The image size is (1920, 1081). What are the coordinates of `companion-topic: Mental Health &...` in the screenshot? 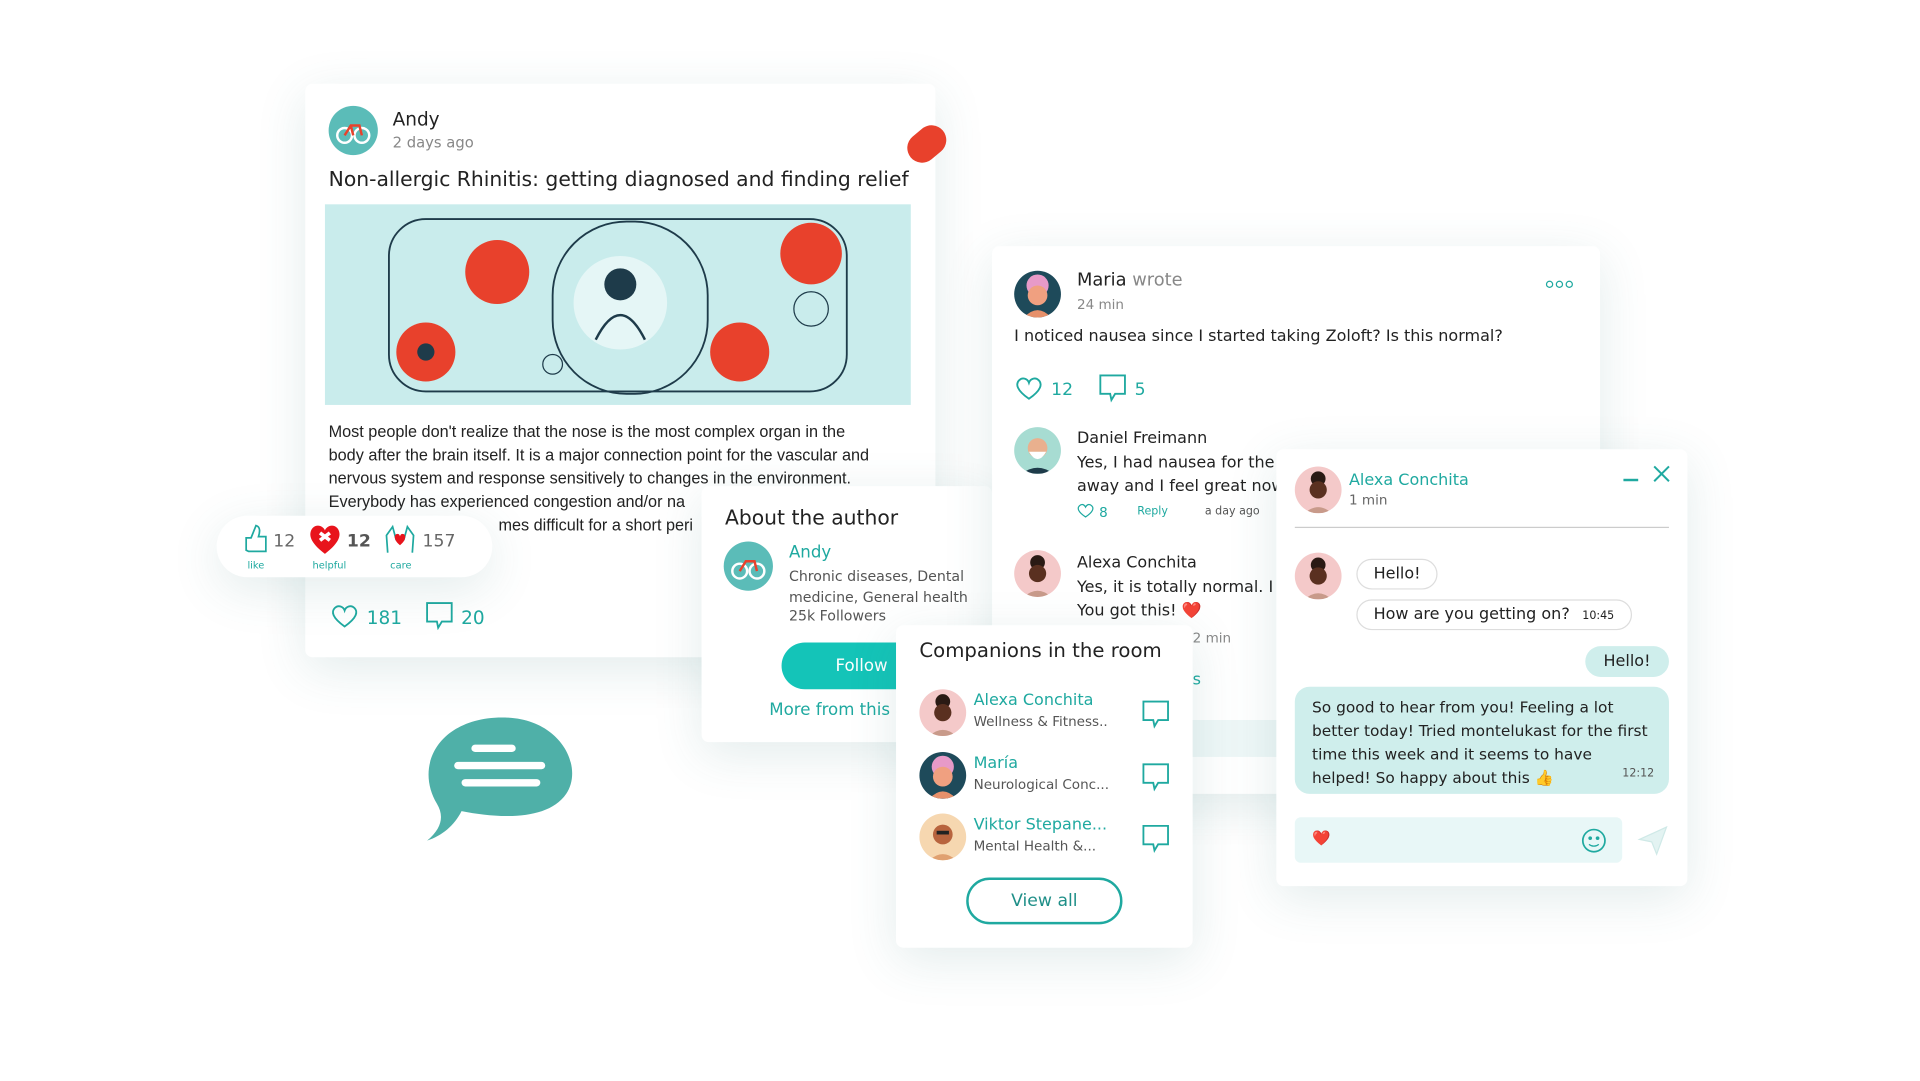 It's located at (1035, 846).